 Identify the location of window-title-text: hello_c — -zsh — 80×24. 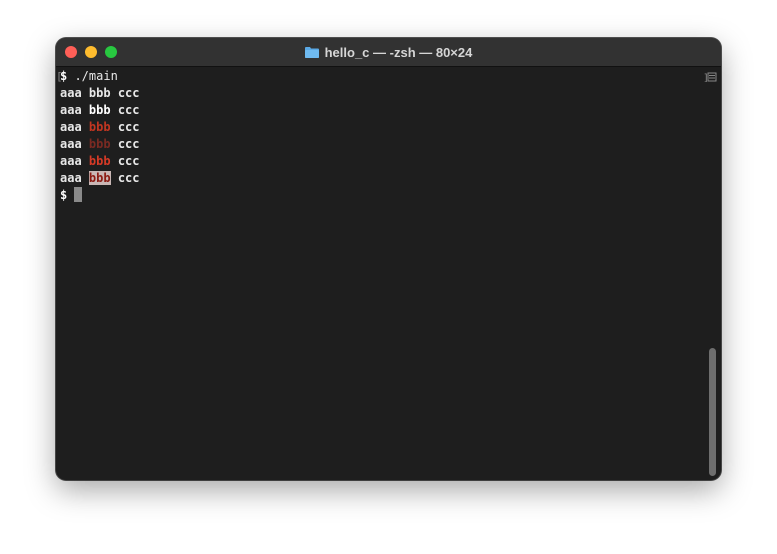
(398, 52).